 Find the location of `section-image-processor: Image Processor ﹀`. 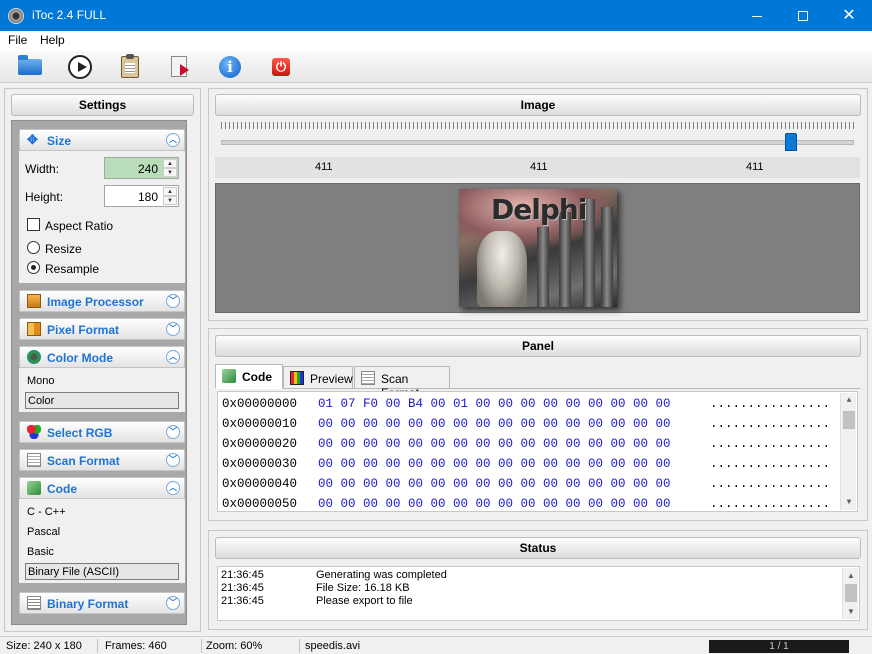

section-image-processor: Image Processor ﹀ is located at coordinates (102, 301).